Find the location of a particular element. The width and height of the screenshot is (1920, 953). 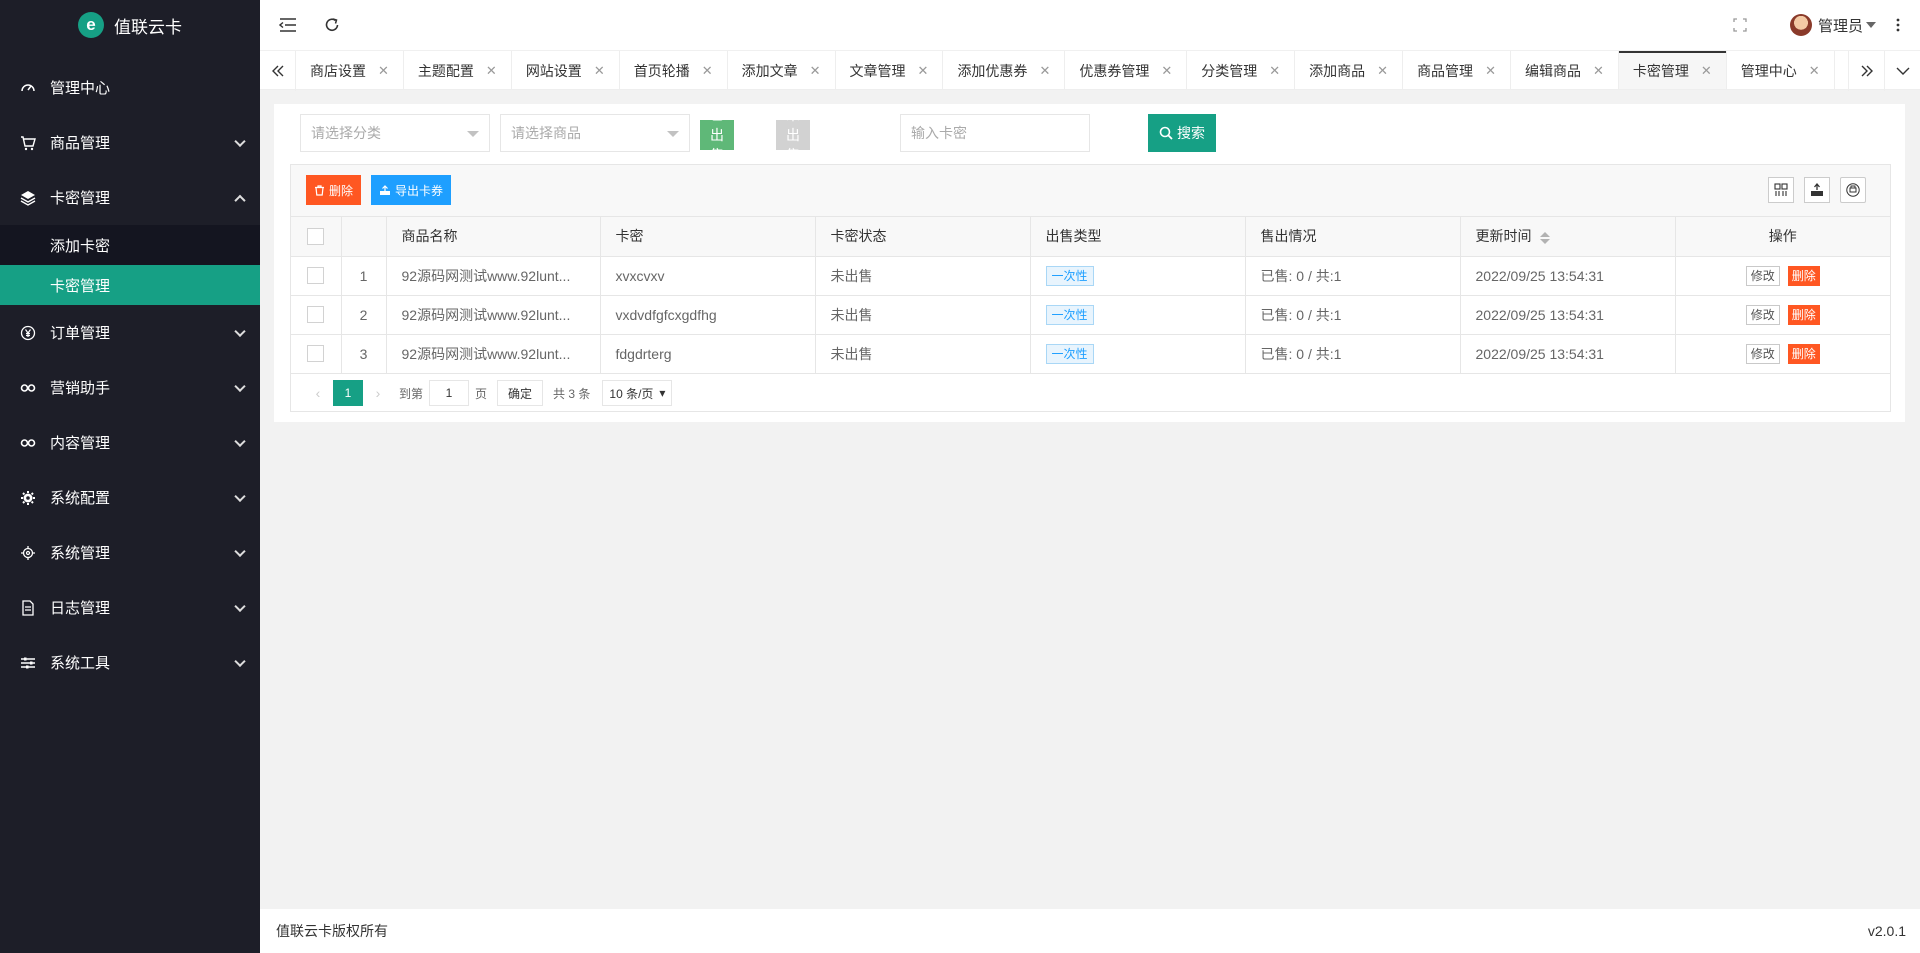

tab-item: 卡密管理 ✕ is located at coordinates (1672, 70).